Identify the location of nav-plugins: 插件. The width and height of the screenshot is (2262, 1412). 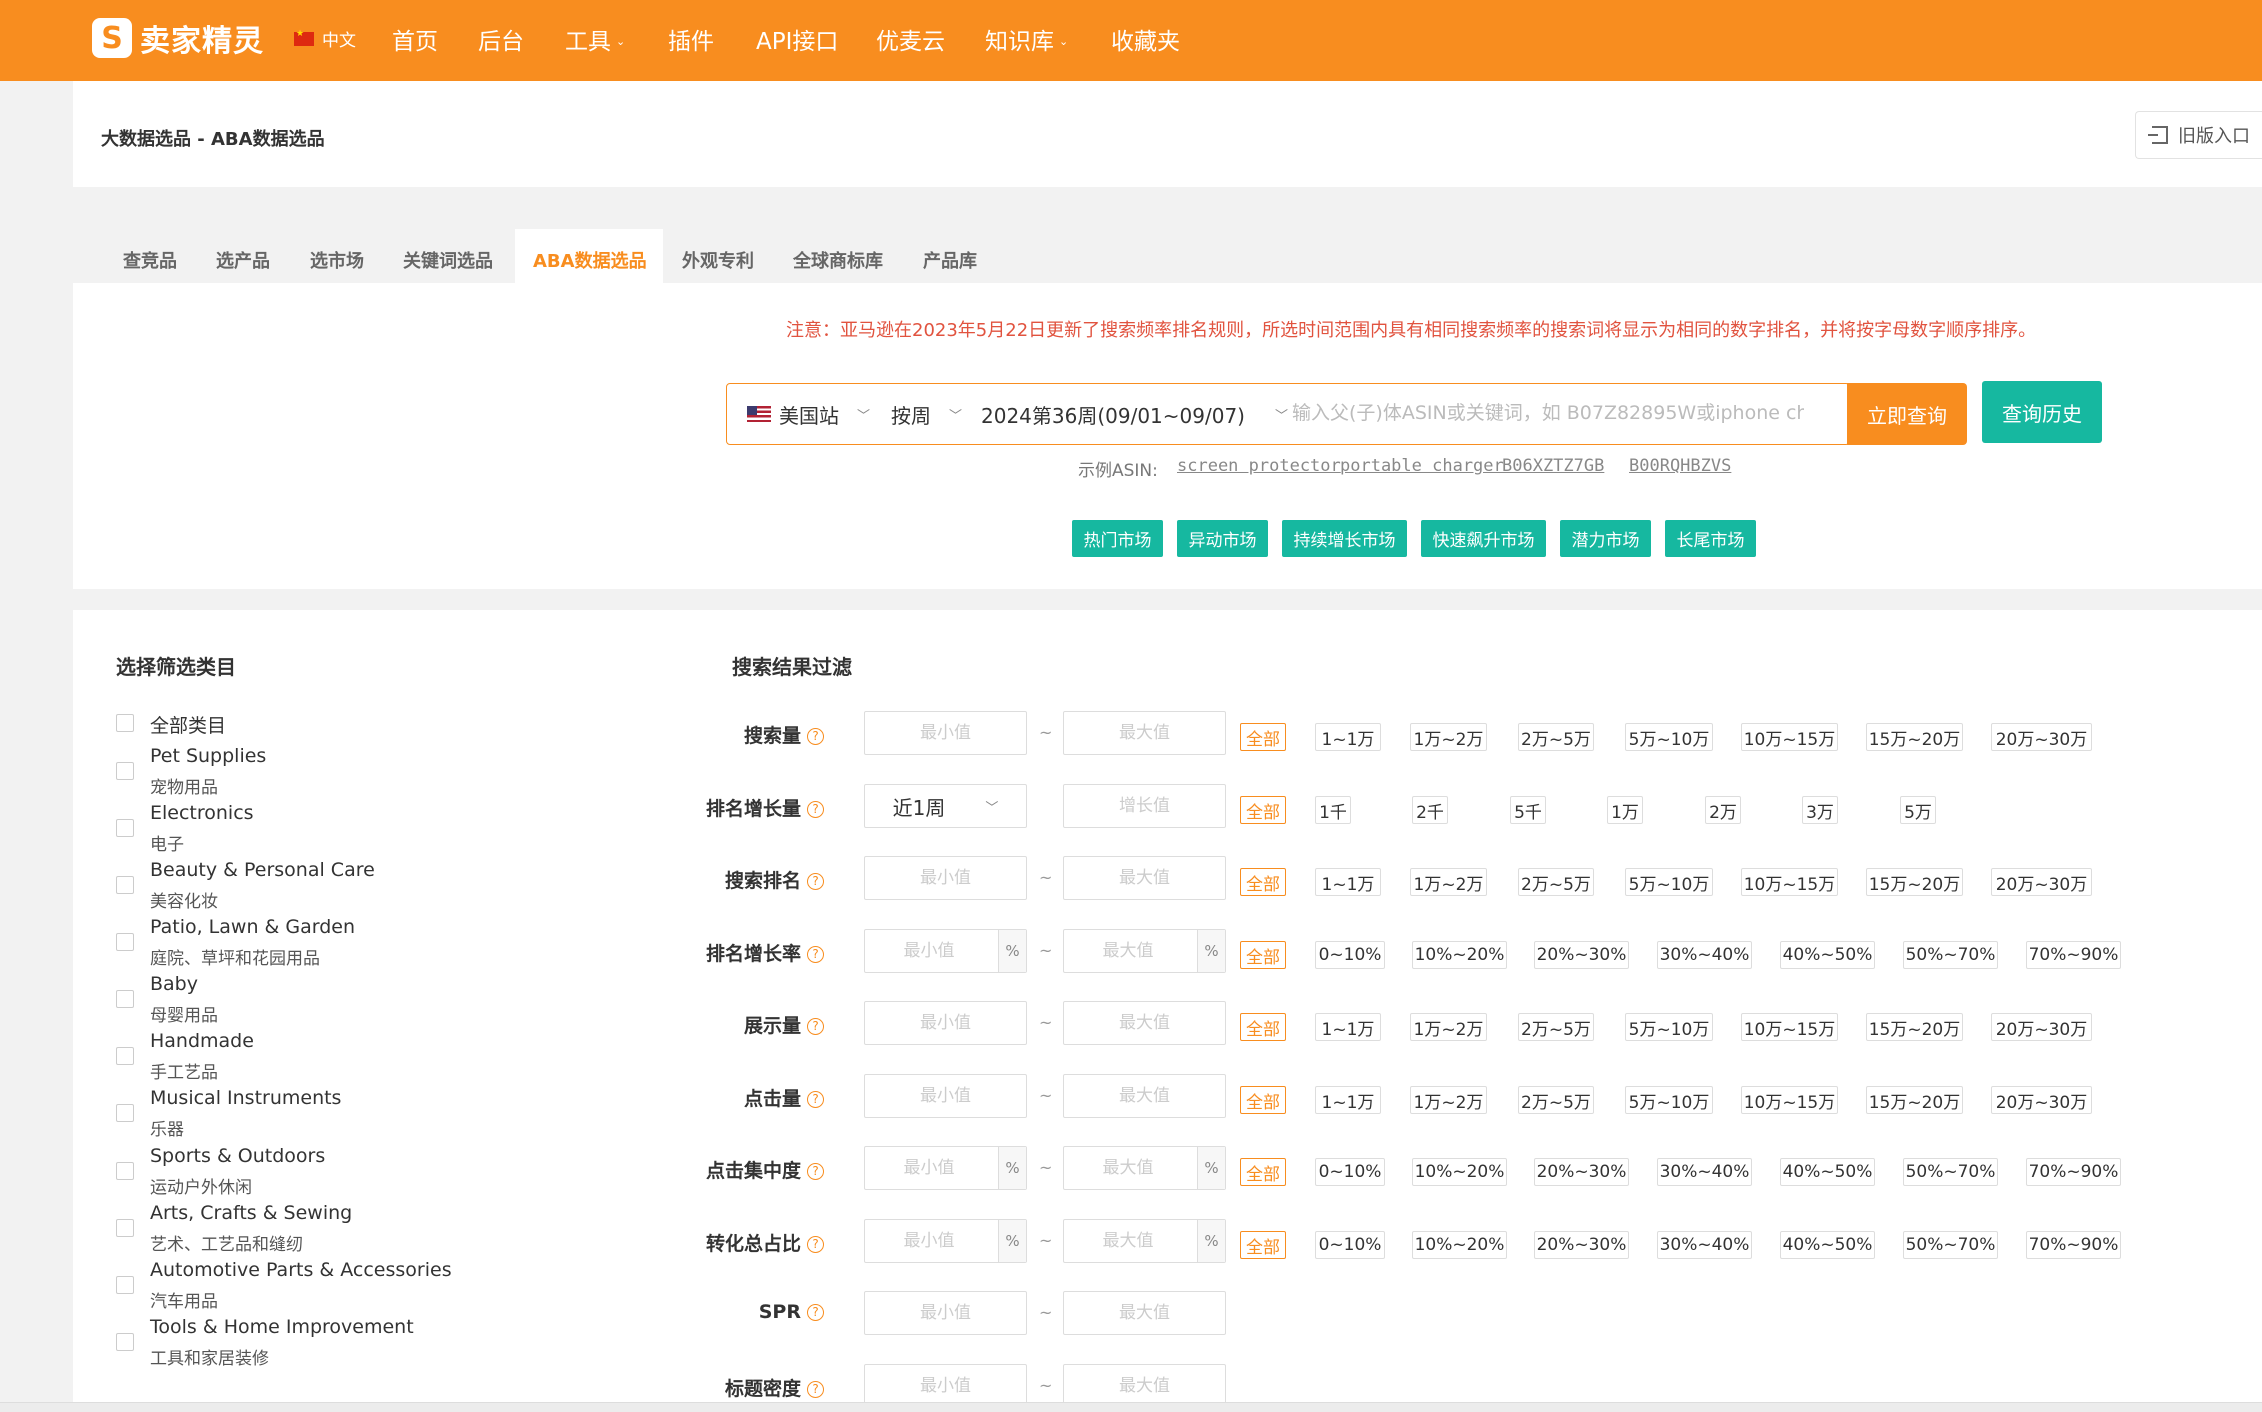
(691, 39).